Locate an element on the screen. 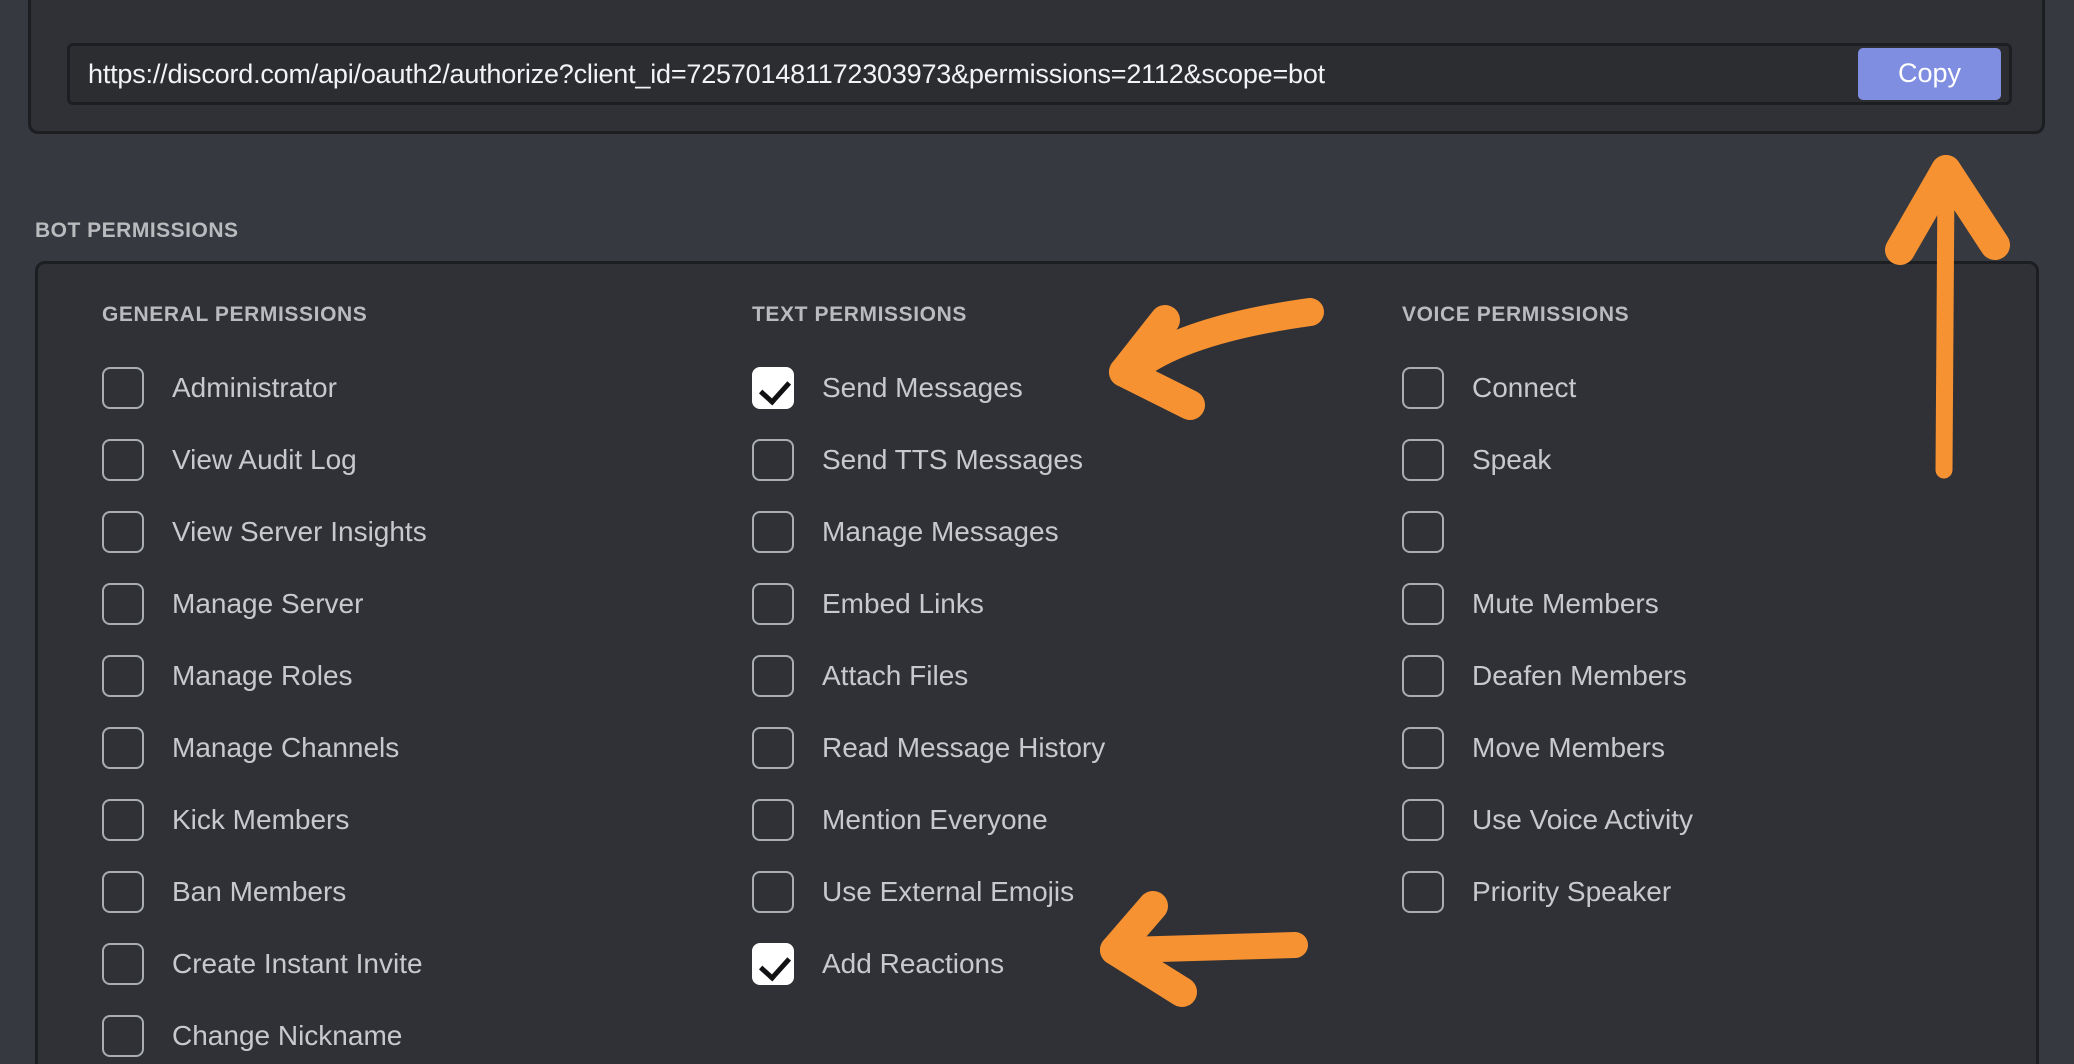 Image resolution: width=2074 pixels, height=1064 pixels. copy-button: Copy is located at coordinates (1929, 74).